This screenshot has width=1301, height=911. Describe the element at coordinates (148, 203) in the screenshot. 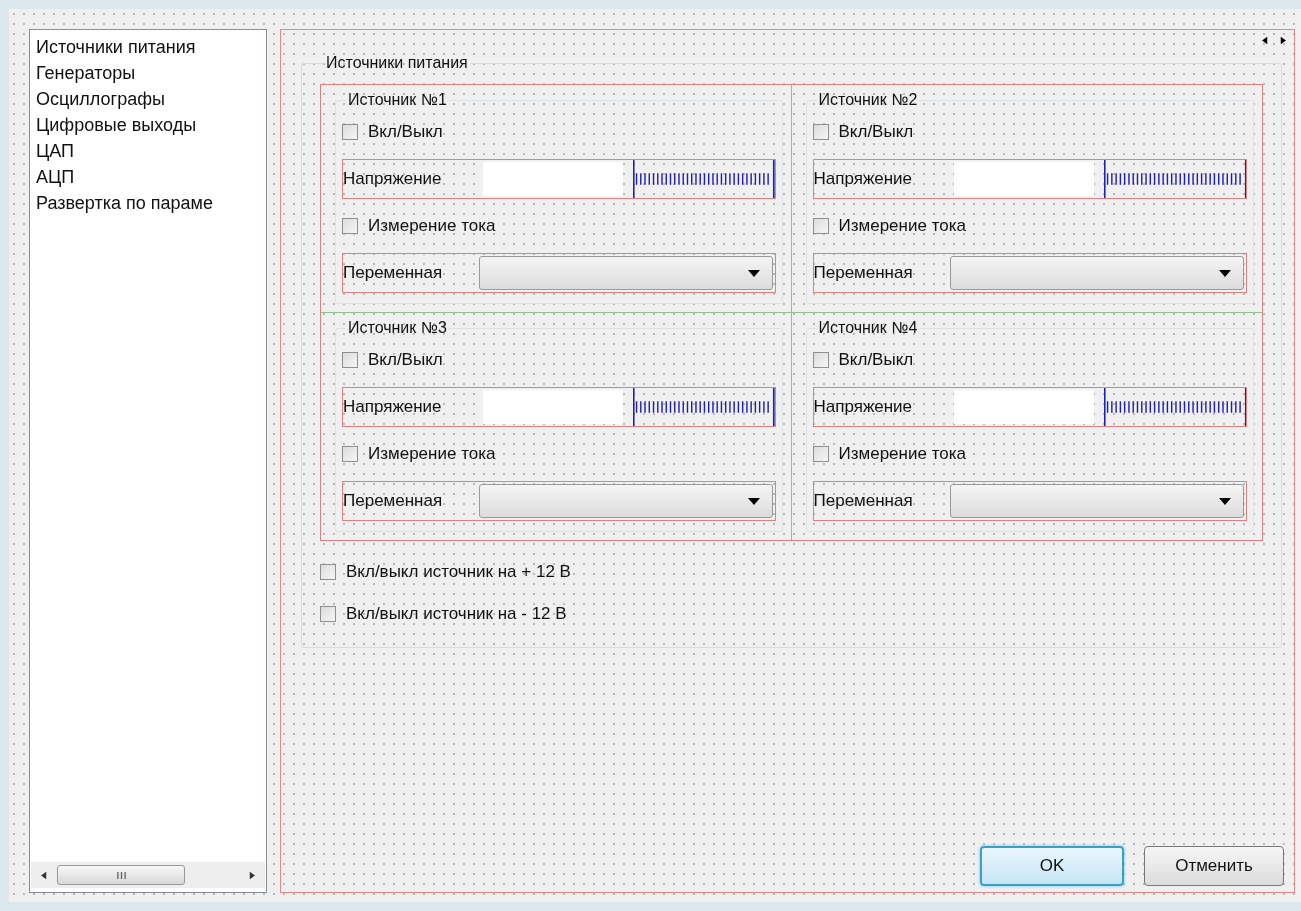

I see `sidebar-item: Развертка по параме` at that location.